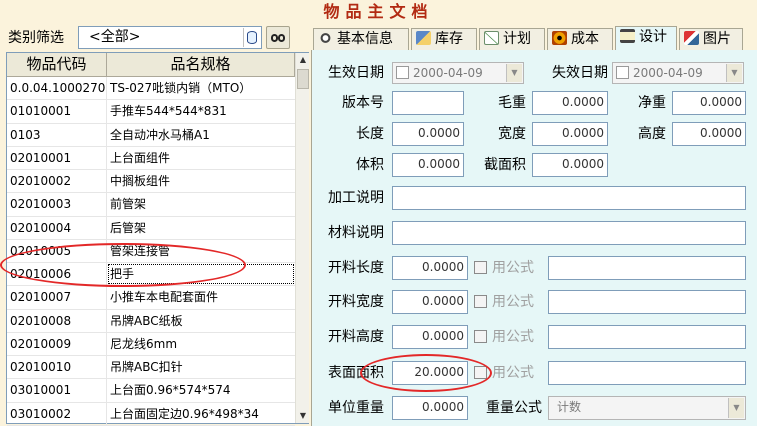 Image resolution: width=757 pixels, height=426 pixels. I want to click on surface-area-field: 20.0000, so click(430, 373).